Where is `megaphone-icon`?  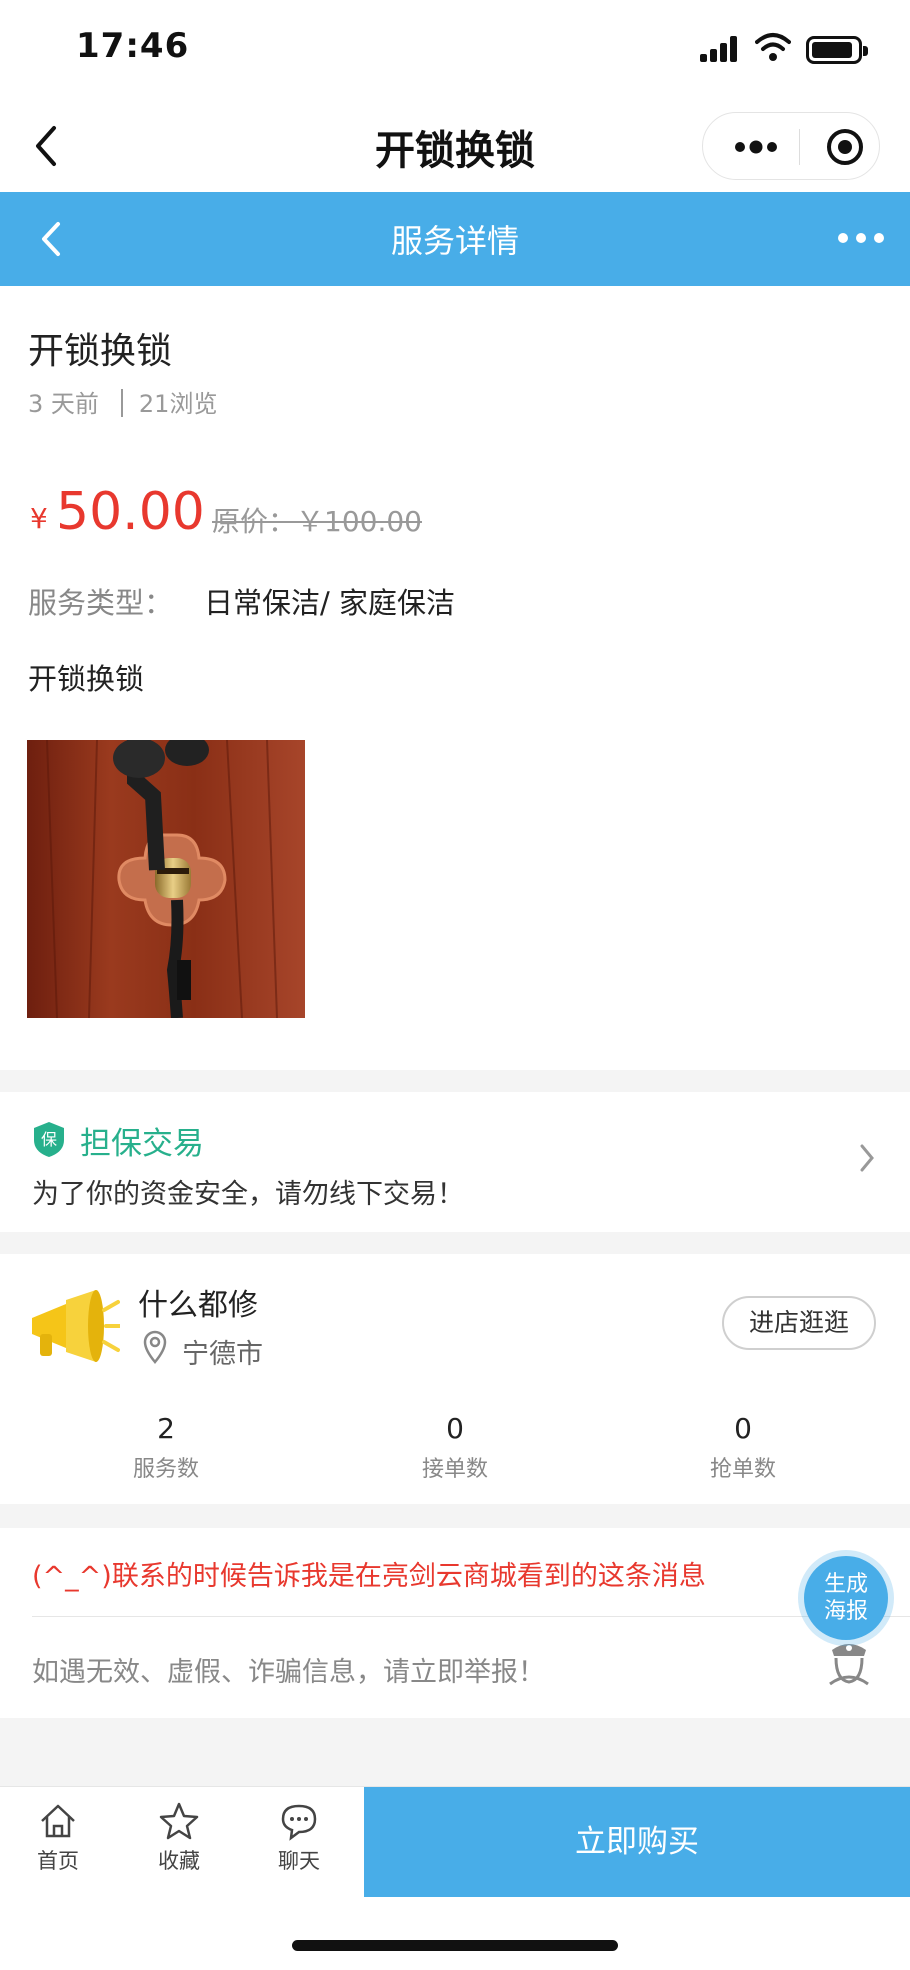
megaphone-icon is located at coordinates (76, 1326).